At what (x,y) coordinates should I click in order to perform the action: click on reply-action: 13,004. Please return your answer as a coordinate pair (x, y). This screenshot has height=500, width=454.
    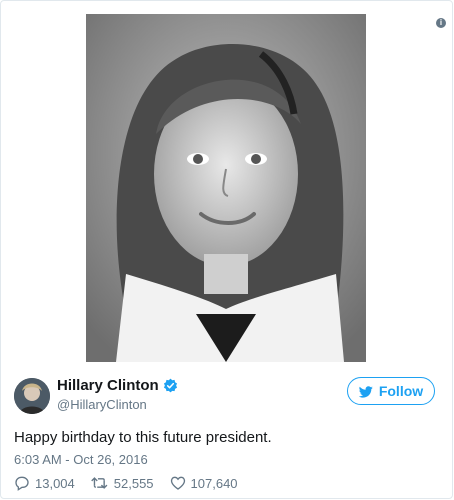
    Looking at the image, I should click on (44, 483).